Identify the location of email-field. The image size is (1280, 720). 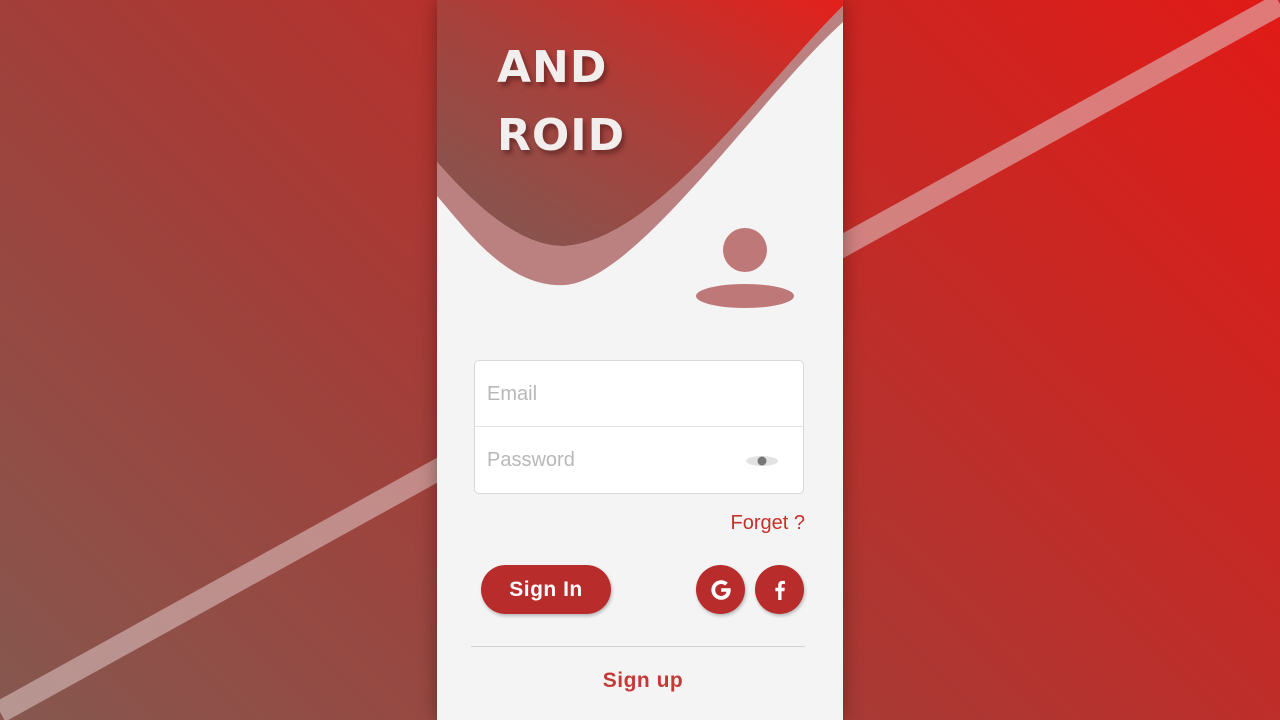
(612, 394).